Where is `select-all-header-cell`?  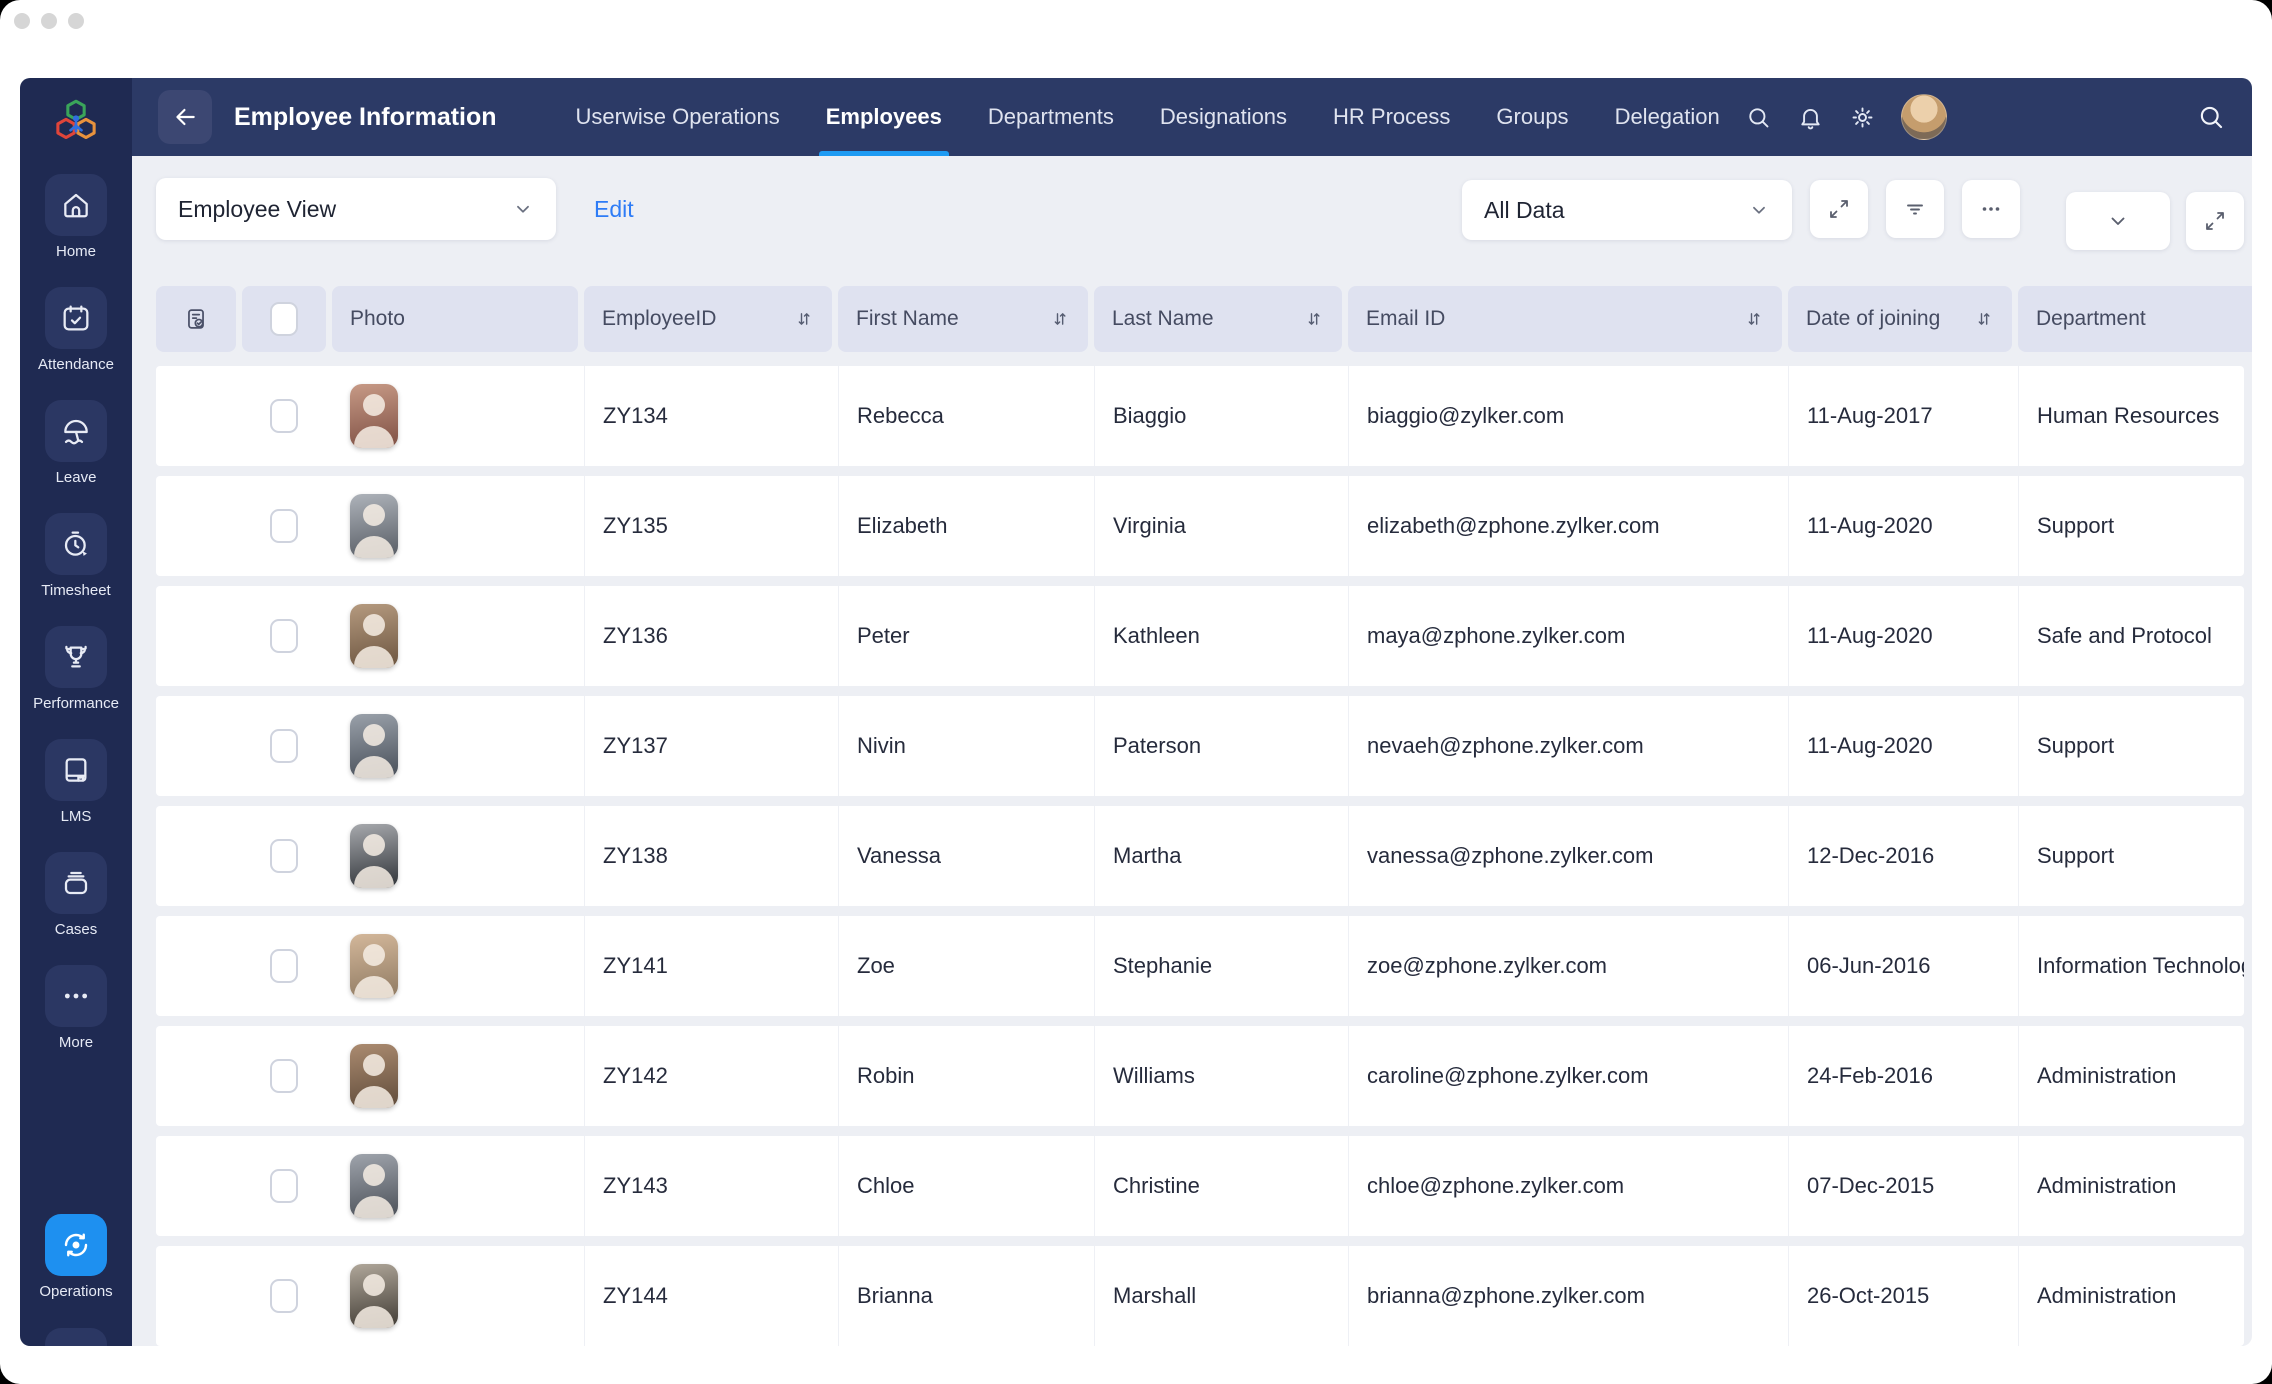
select-all-header-cell is located at coordinates (284, 319).